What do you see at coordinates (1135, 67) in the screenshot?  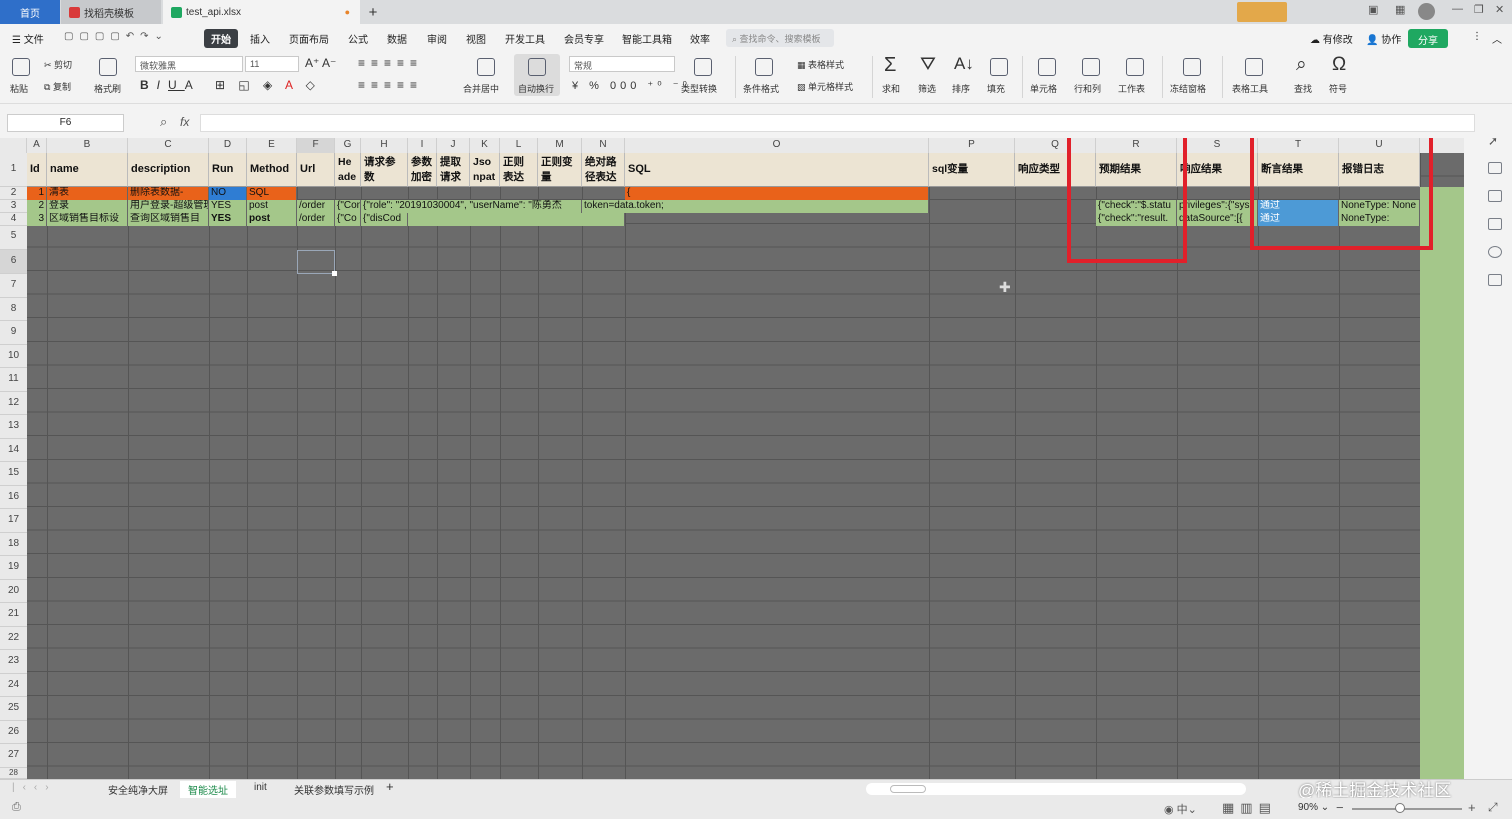 I see `worksheet-icon` at bounding box center [1135, 67].